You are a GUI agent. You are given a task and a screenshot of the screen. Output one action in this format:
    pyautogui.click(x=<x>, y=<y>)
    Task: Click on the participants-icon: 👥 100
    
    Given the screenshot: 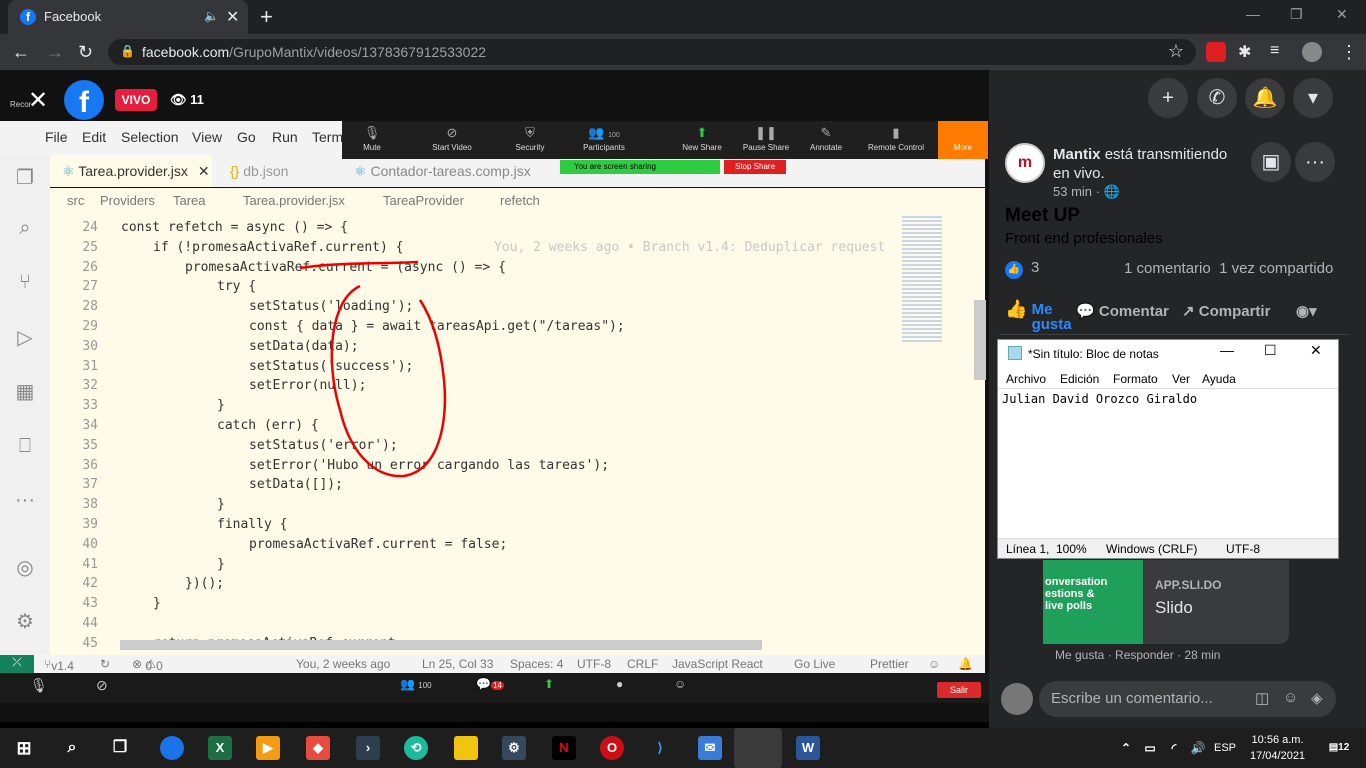 What is the action you would take?
    pyautogui.click(x=416, y=684)
    